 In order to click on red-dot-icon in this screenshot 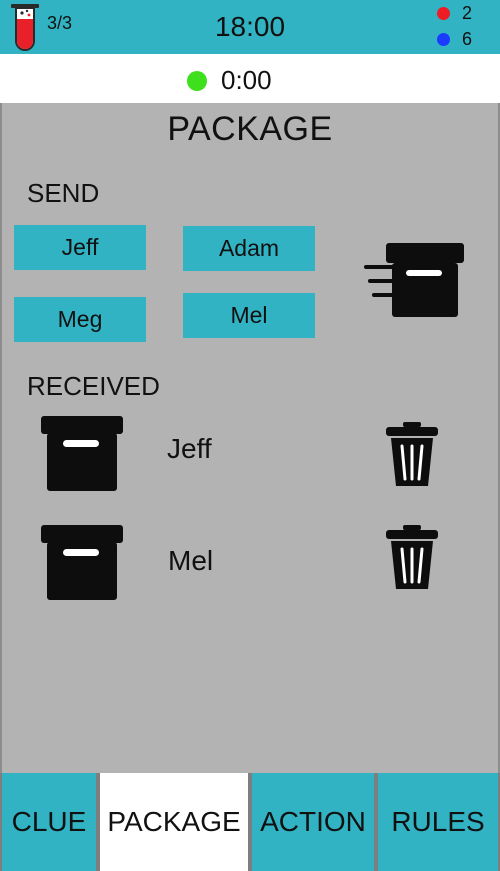, I will do `click(443, 13)`.